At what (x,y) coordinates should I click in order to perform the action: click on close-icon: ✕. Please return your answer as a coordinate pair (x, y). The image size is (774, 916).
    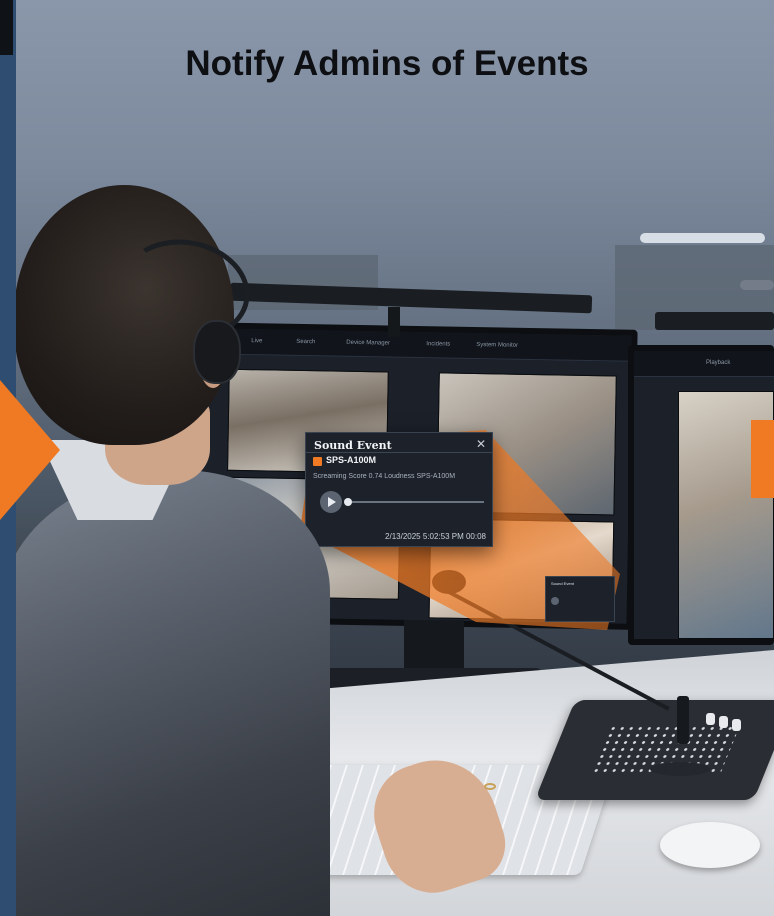
    Looking at the image, I should click on (481, 444).